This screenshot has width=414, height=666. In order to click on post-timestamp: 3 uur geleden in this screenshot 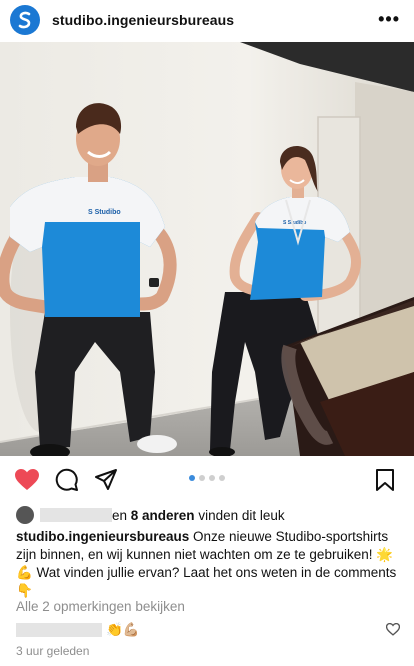, I will do `click(53, 651)`.